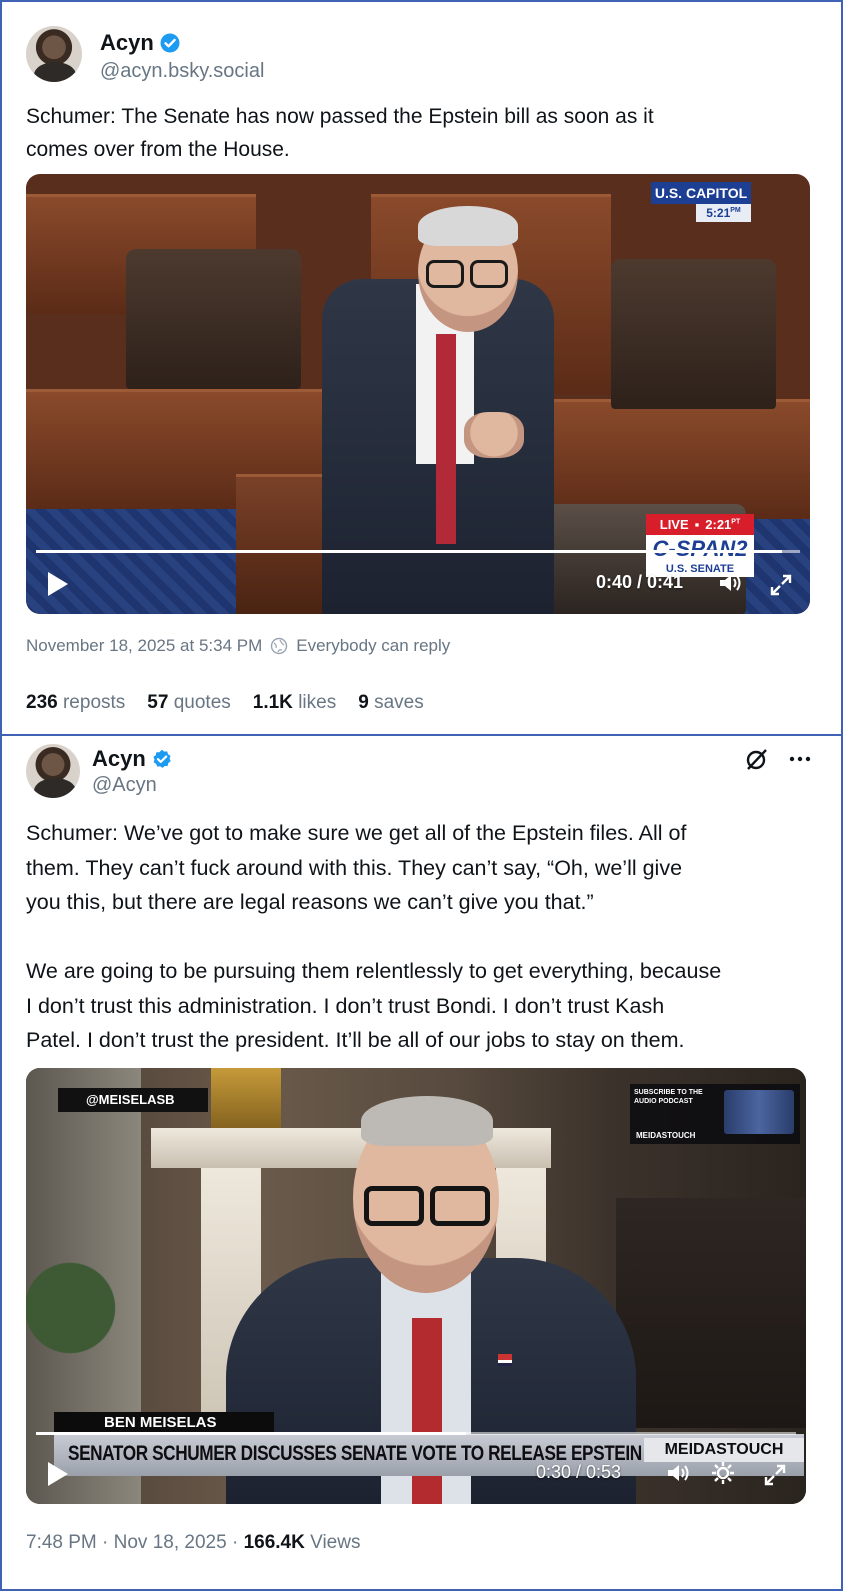  What do you see at coordinates (164, 1423) in the screenshot?
I see `name-tag: BEN MEISELAS` at bounding box center [164, 1423].